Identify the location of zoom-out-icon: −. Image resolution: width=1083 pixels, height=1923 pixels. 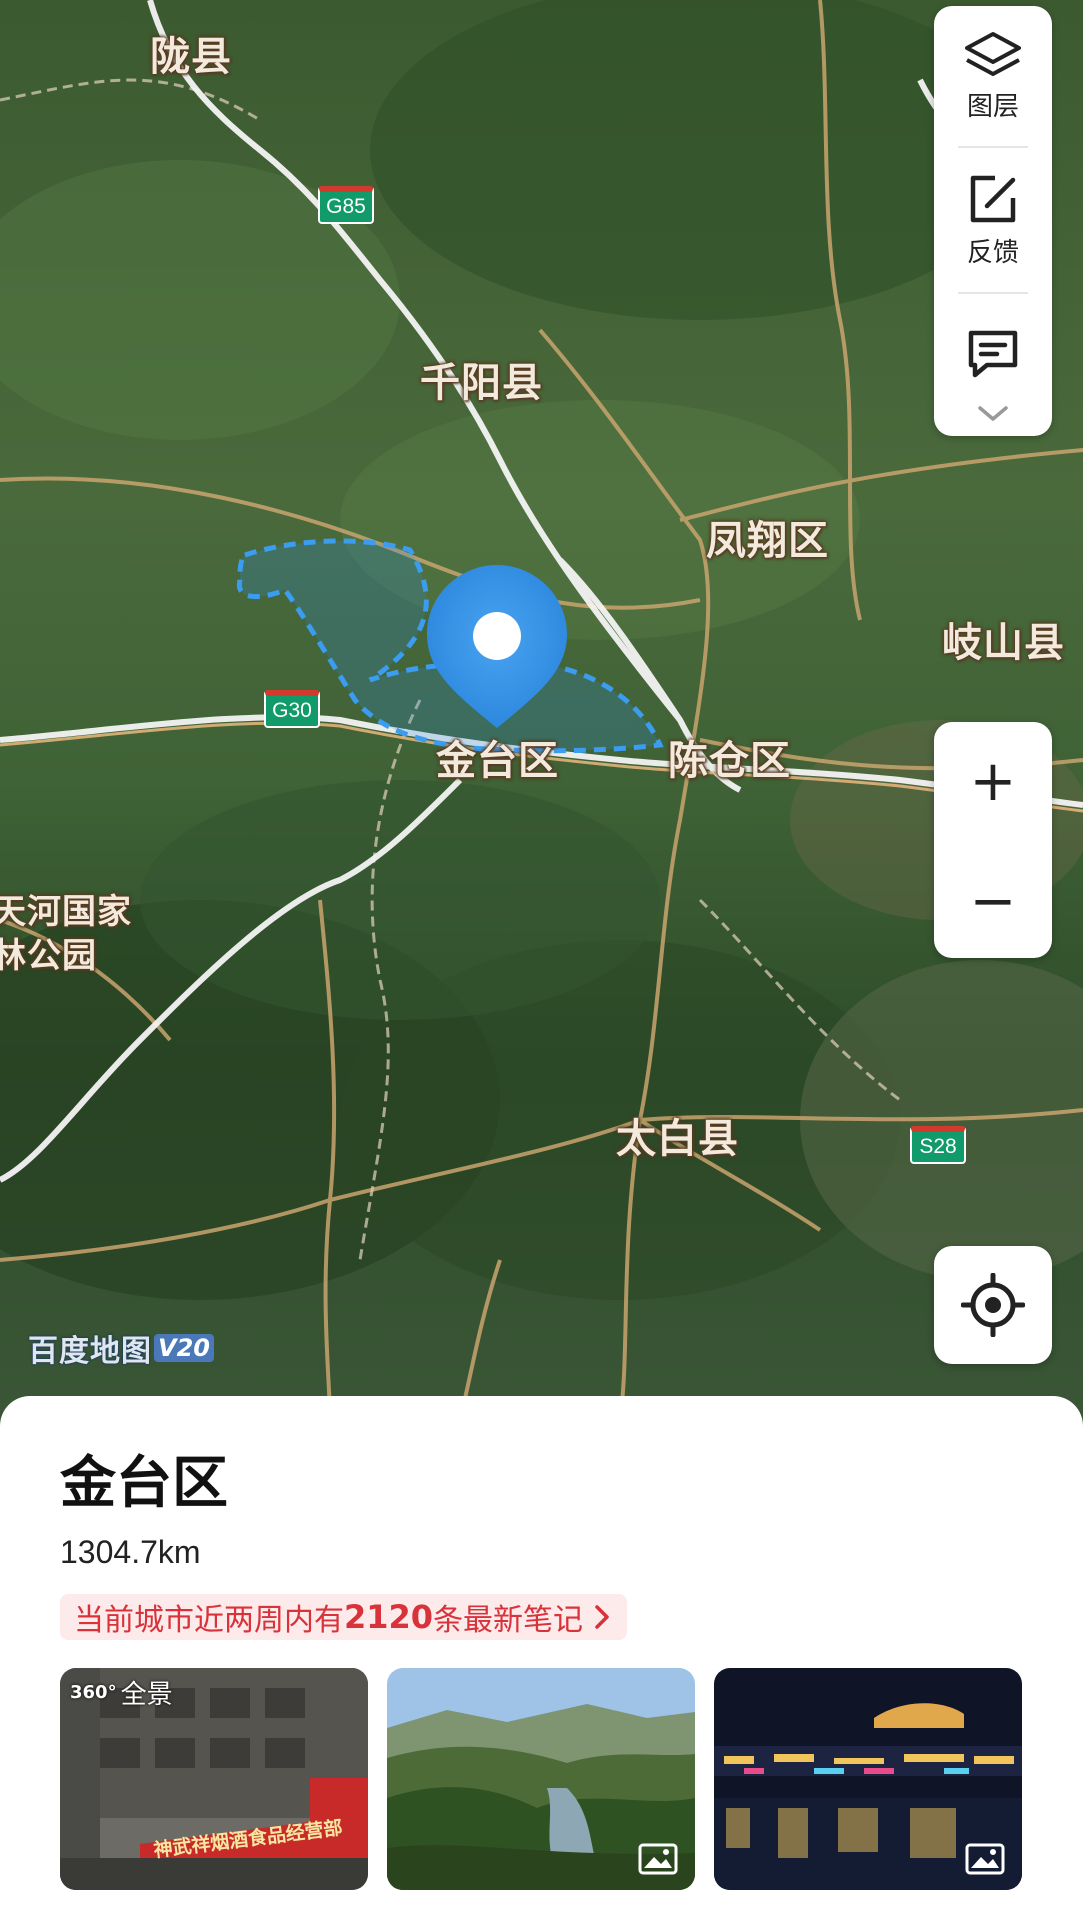
(993, 901).